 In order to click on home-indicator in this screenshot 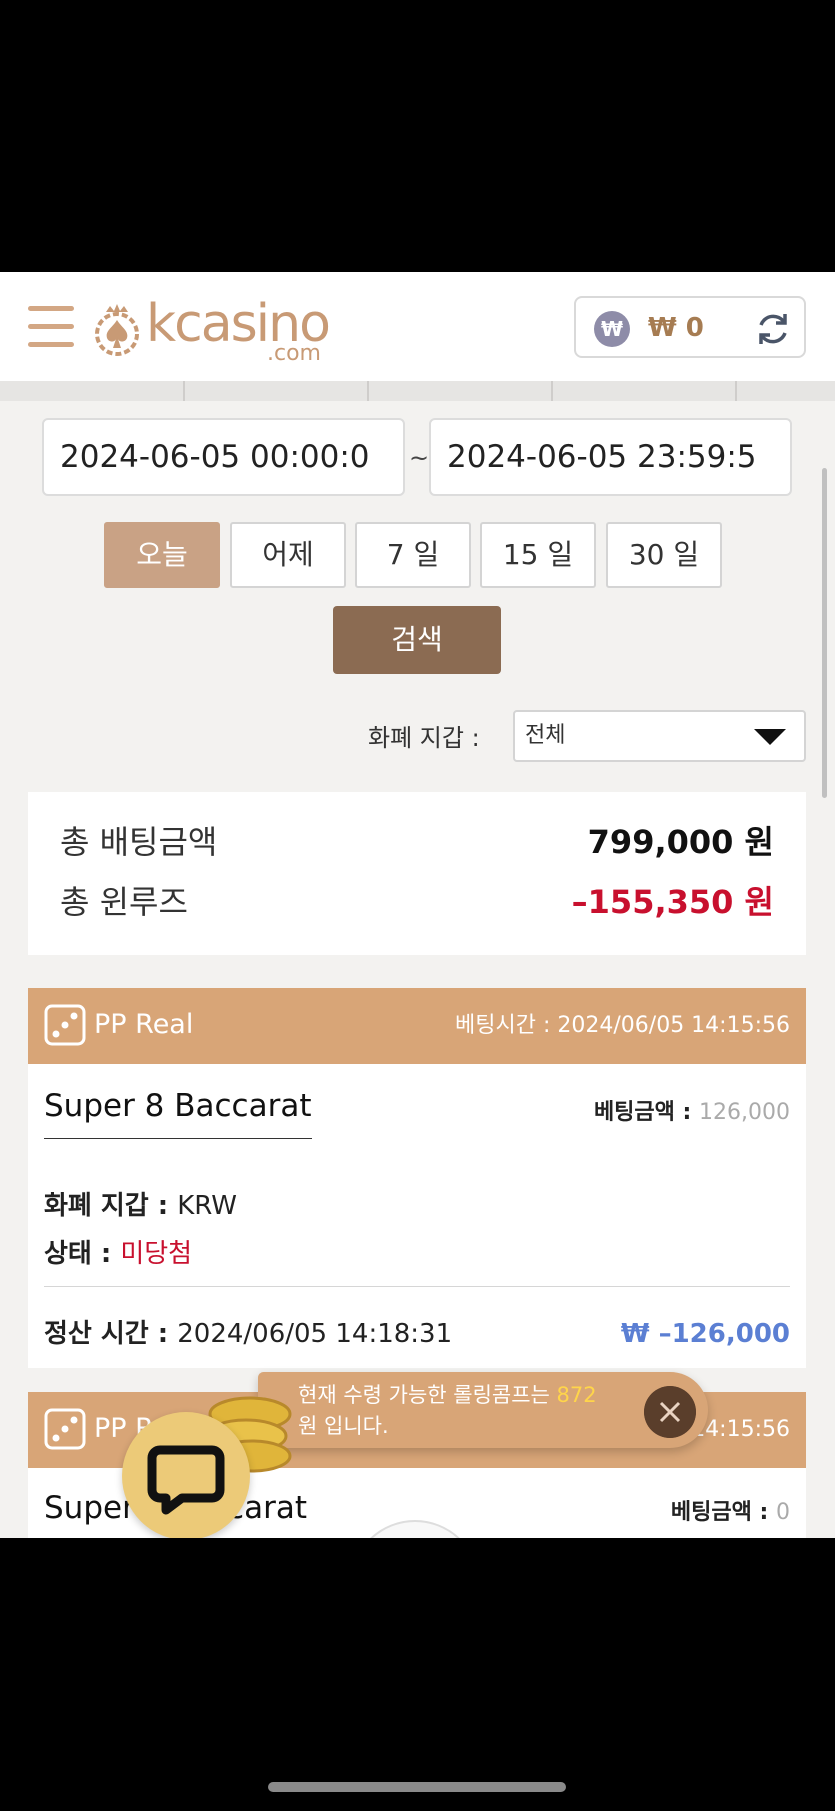, I will do `click(417, 1787)`.